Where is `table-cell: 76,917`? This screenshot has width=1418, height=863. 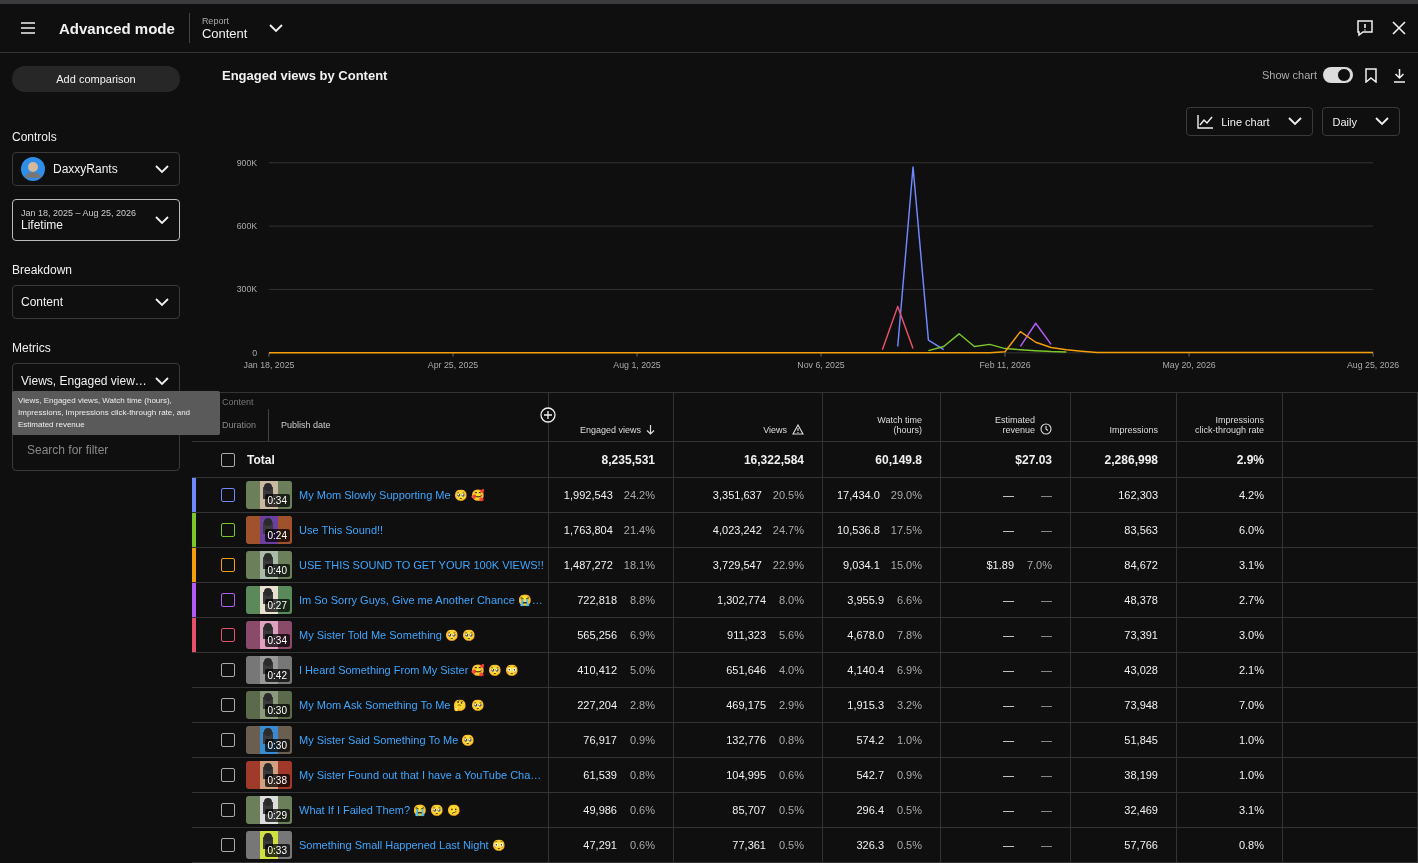
table-cell: 76,917 is located at coordinates (600, 740).